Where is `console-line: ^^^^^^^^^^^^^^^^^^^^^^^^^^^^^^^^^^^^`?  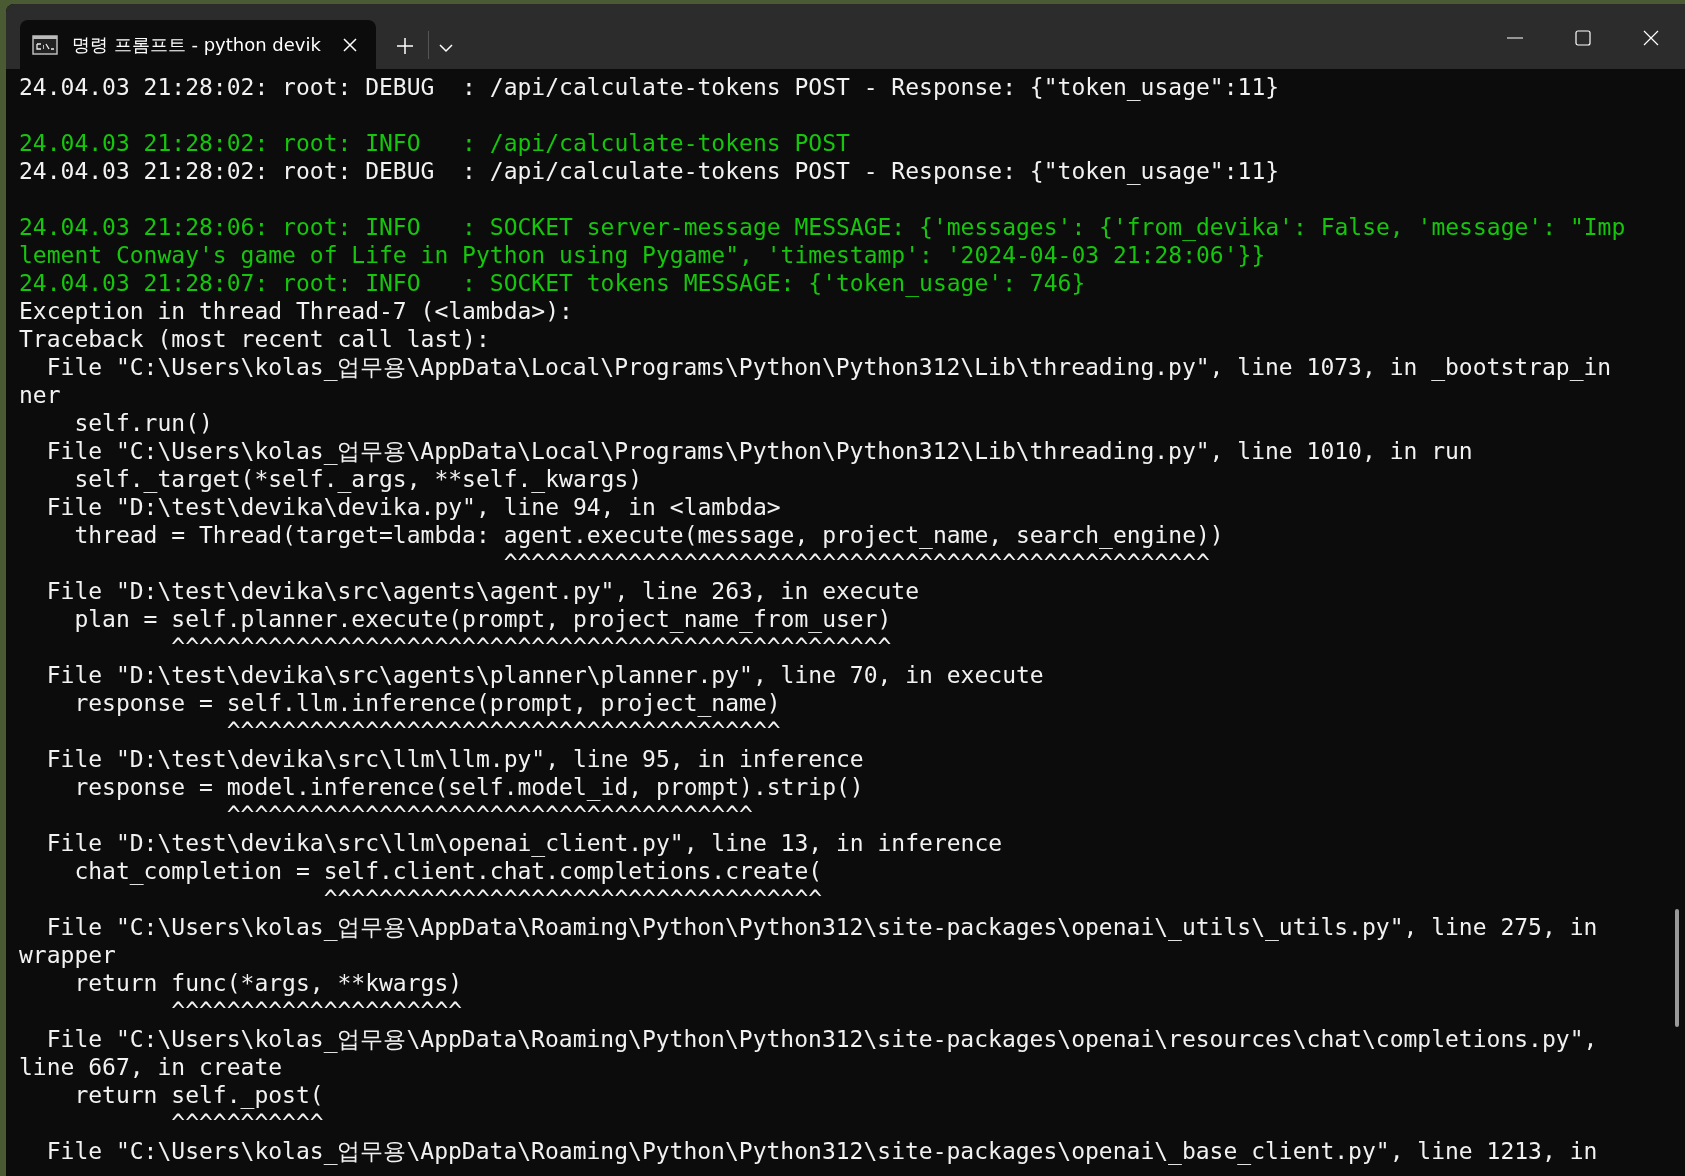
console-line: ^^^^^^^^^^^^^^^^^^^^^^^^^^^^^^^^^^^^ is located at coordinates (572, 899).